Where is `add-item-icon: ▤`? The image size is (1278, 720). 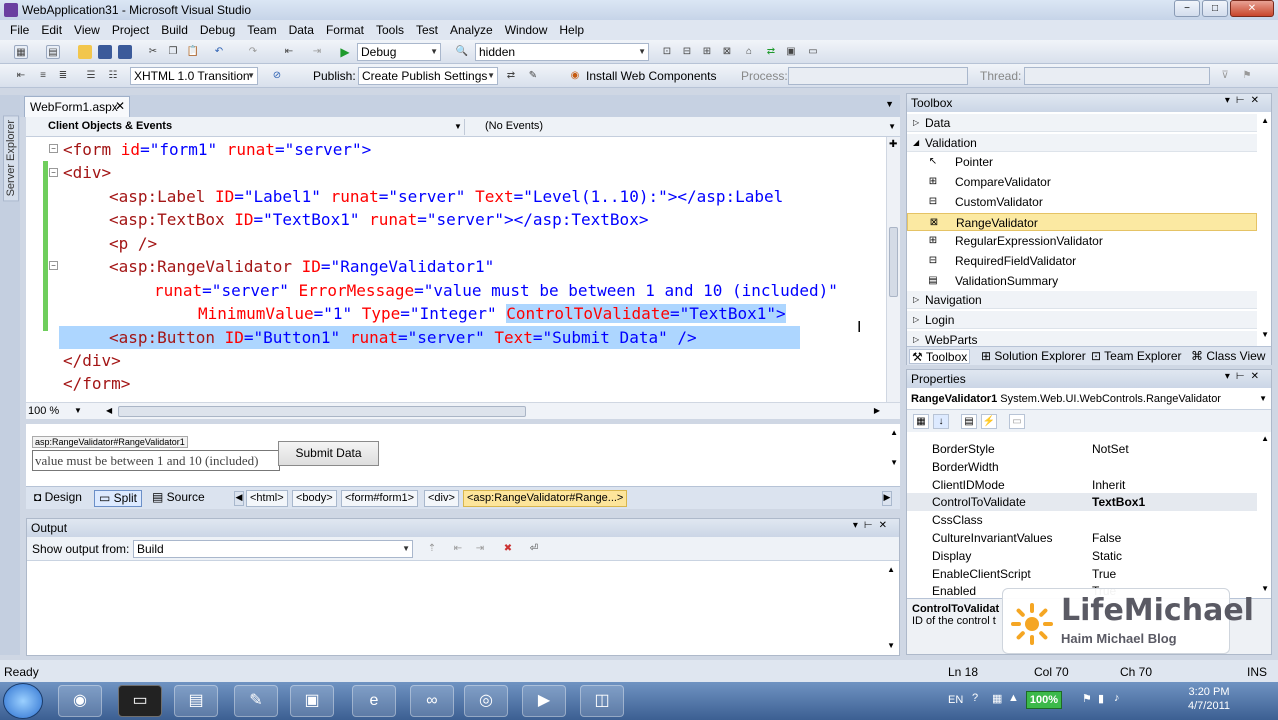
add-item-icon: ▤ is located at coordinates (53, 52).